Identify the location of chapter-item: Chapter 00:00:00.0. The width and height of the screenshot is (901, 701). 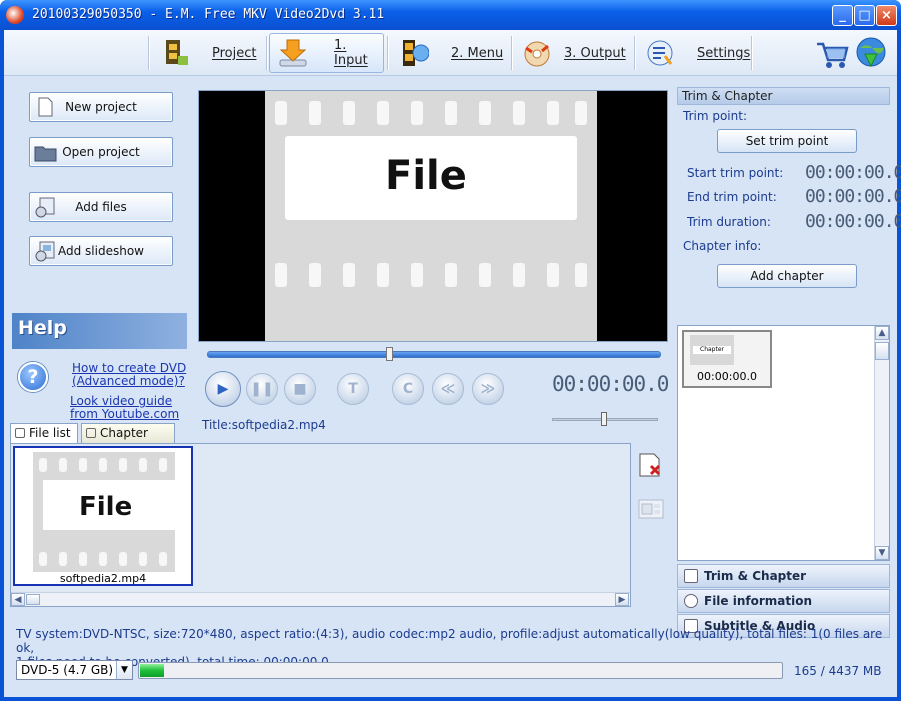
(727, 359).